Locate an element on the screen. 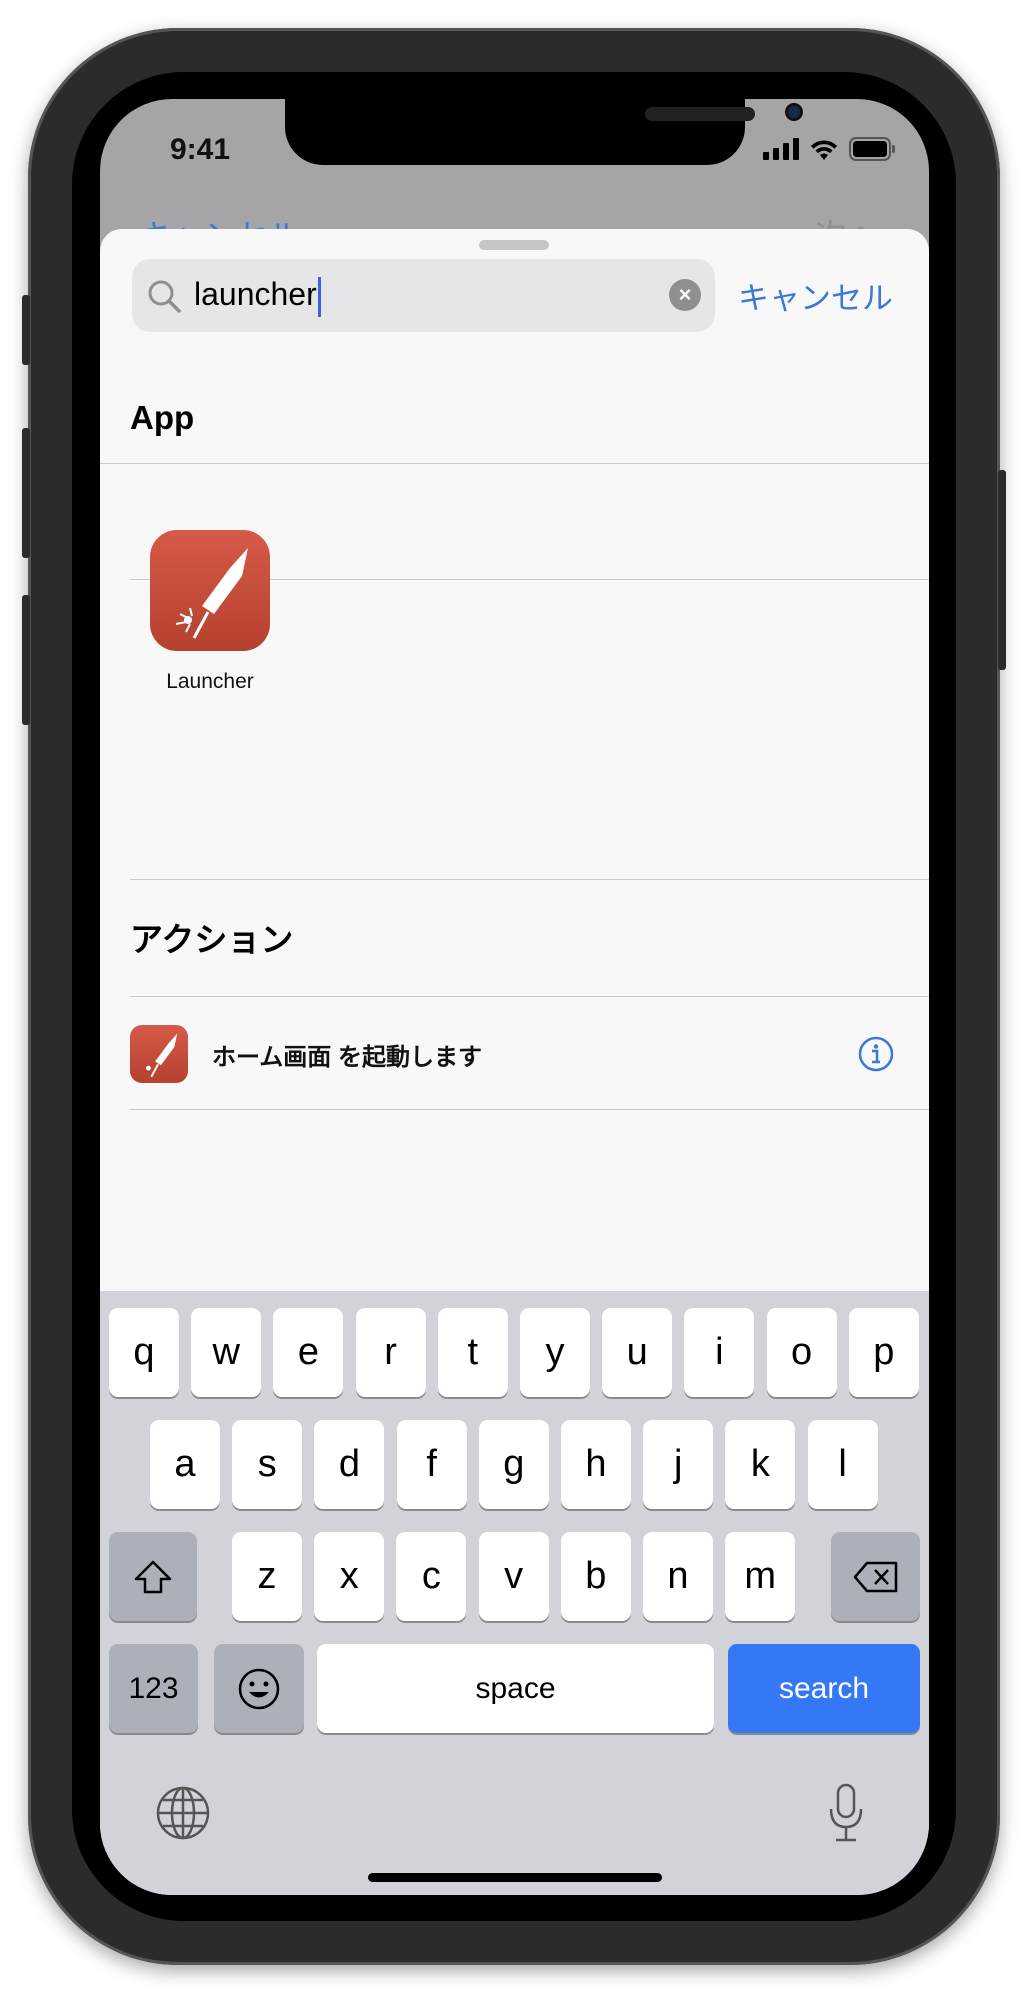 This screenshot has width=1028, height=1992. key-u: u is located at coordinates (637, 1352).